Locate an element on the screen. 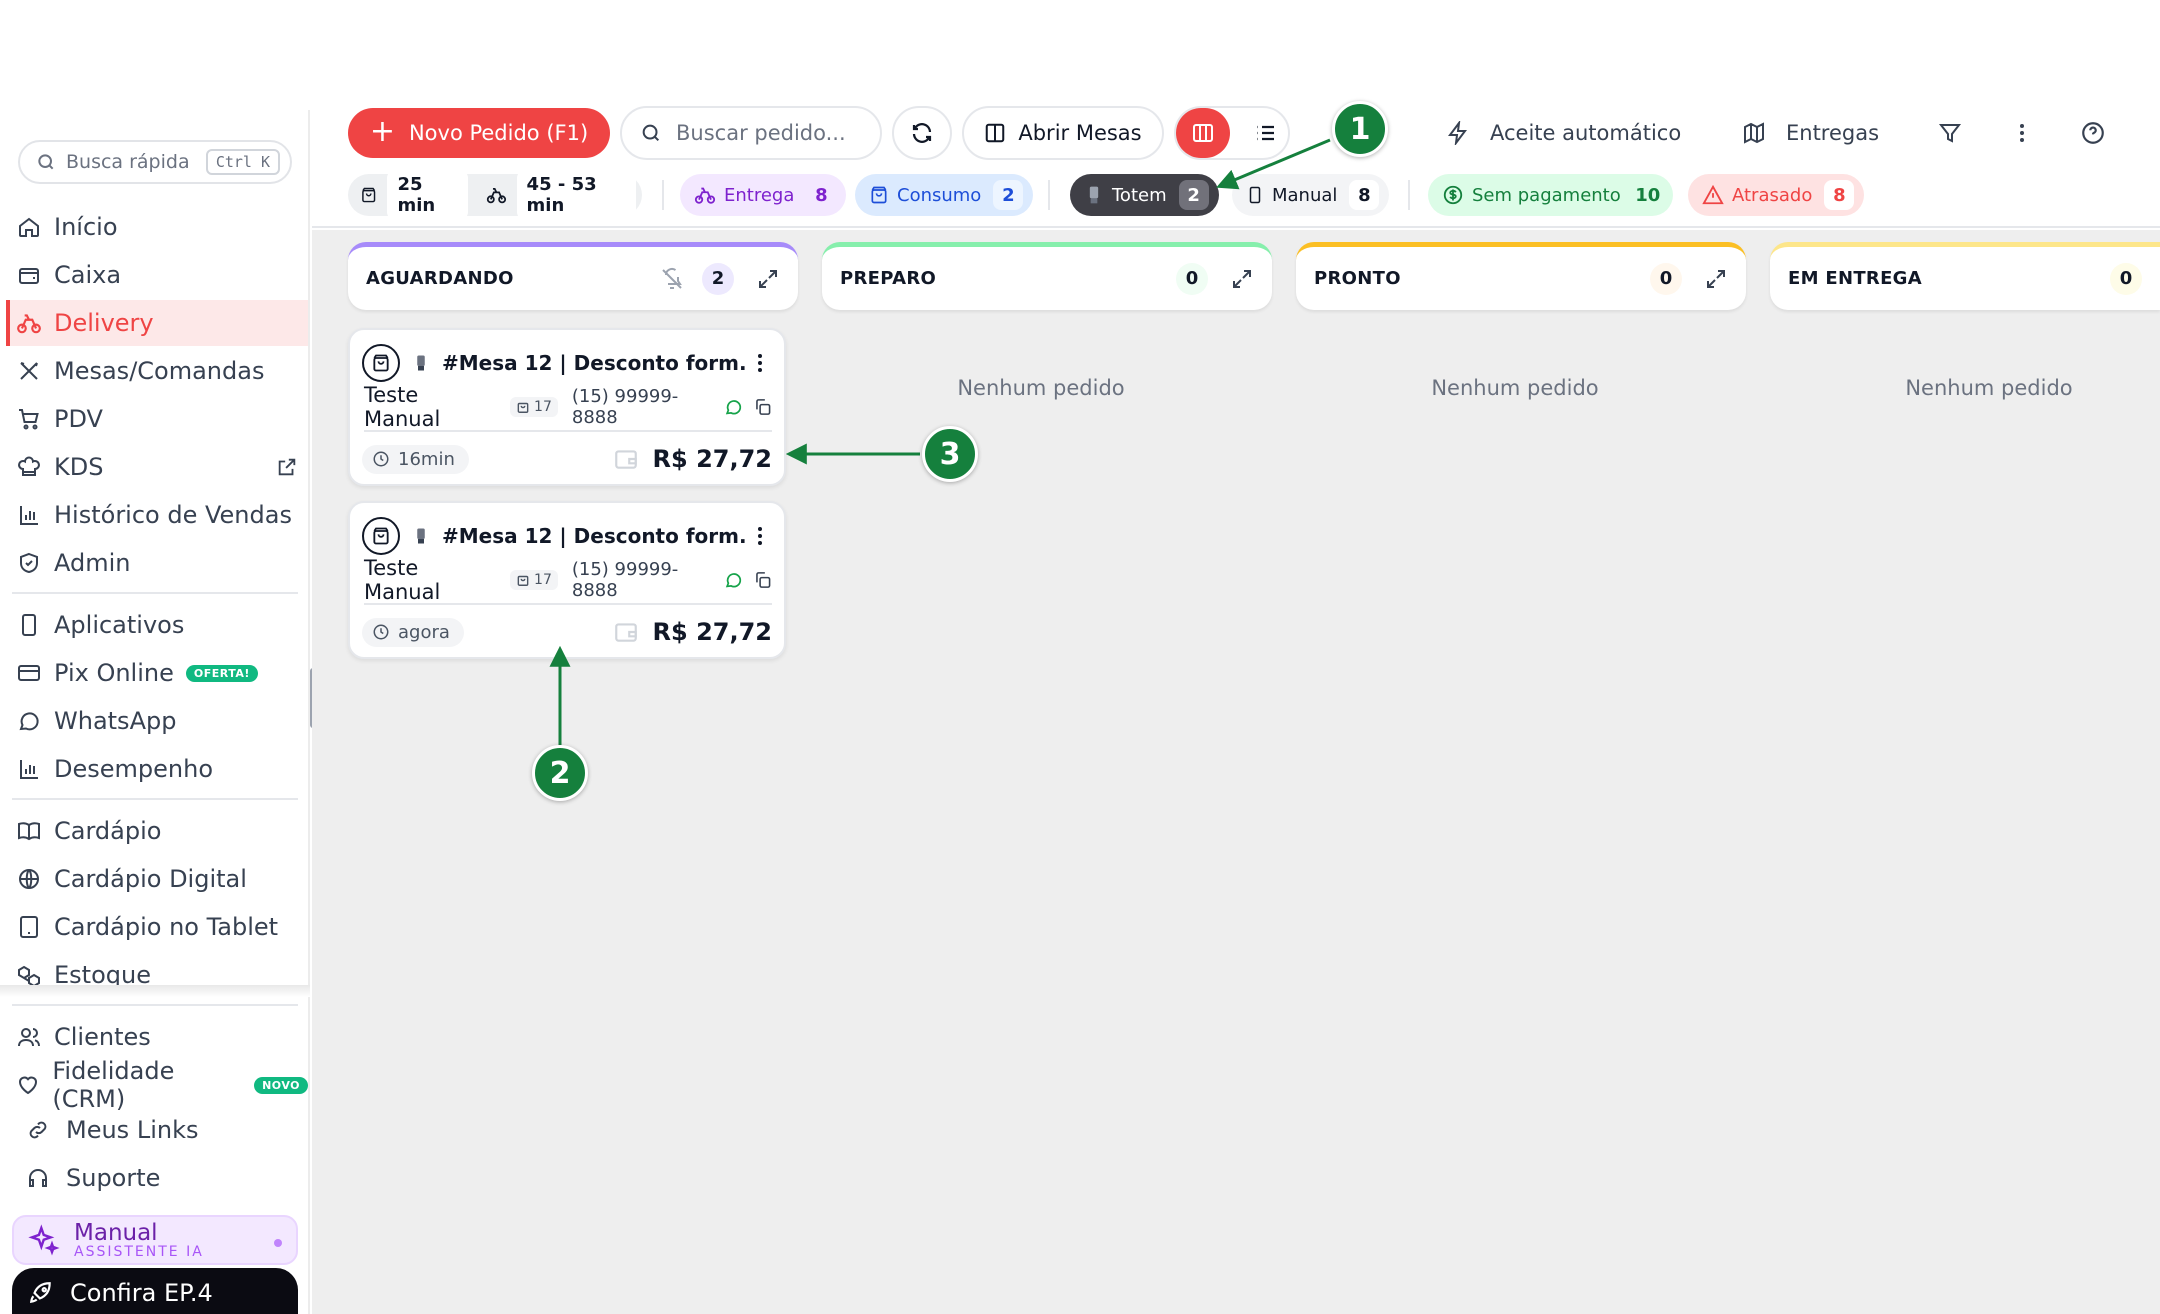  bar-chart-icon is located at coordinates (29, 769).